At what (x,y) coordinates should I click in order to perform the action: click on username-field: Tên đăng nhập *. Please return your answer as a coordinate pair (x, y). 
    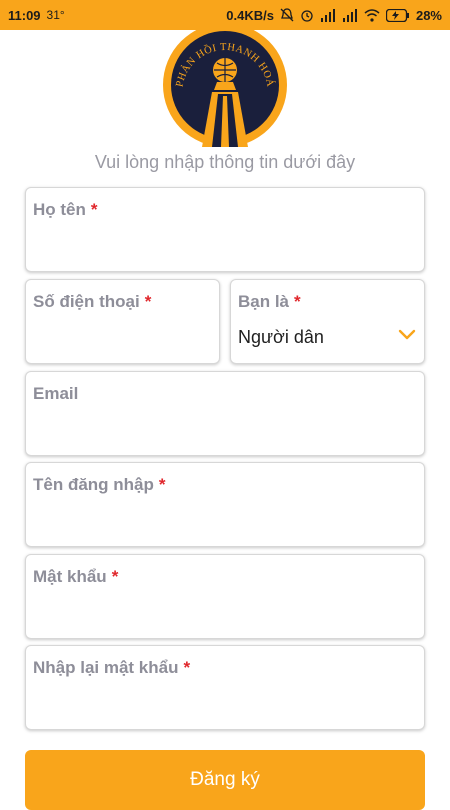
    Looking at the image, I should click on (225, 504).